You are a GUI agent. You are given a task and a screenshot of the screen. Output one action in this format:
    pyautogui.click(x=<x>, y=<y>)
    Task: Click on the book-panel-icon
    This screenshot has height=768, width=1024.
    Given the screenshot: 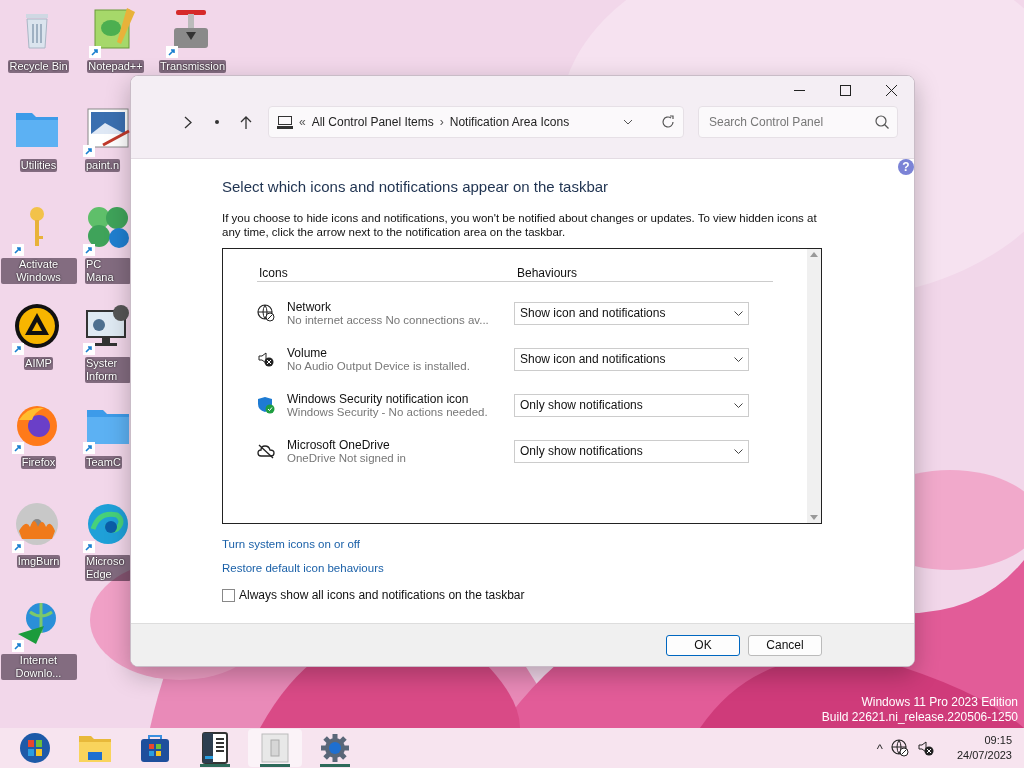 What is the action you would take?
    pyautogui.click(x=215, y=748)
    